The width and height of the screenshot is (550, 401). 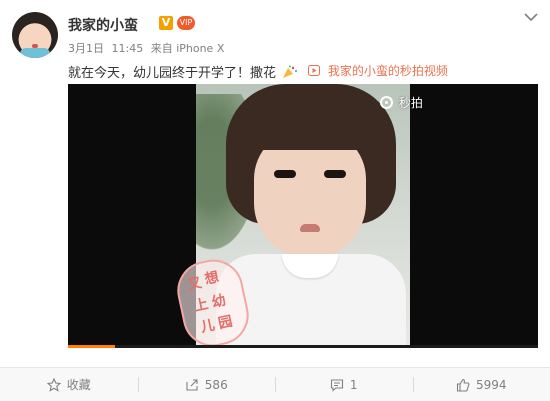 I want to click on username: 我家的小蛮, so click(x=103, y=25).